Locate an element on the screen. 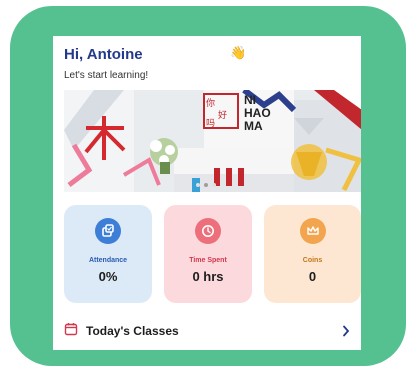  greeting-subtitle: Let's start learning! is located at coordinates (106, 75).